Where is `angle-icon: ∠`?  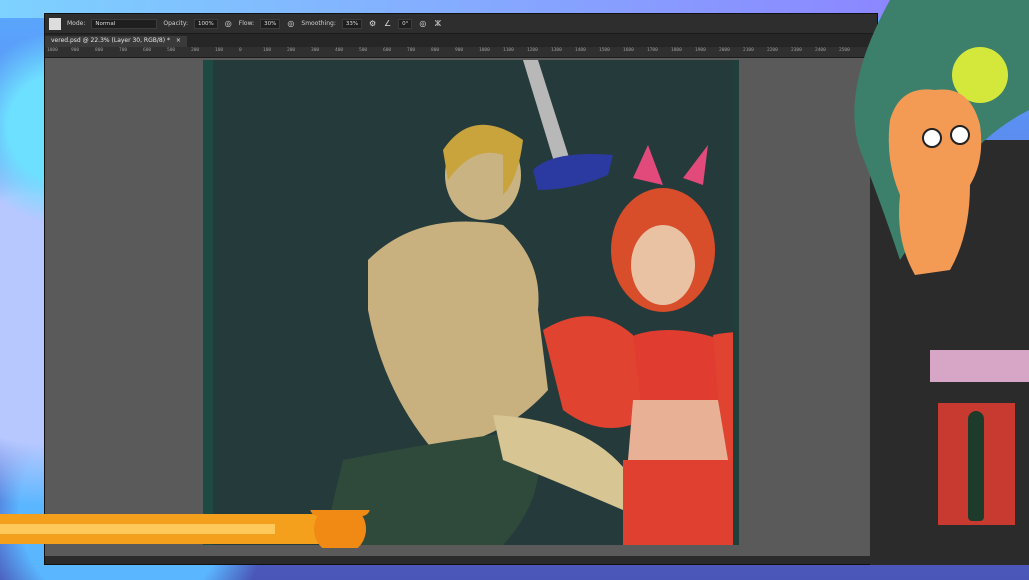 angle-icon: ∠ is located at coordinates (388, 23).